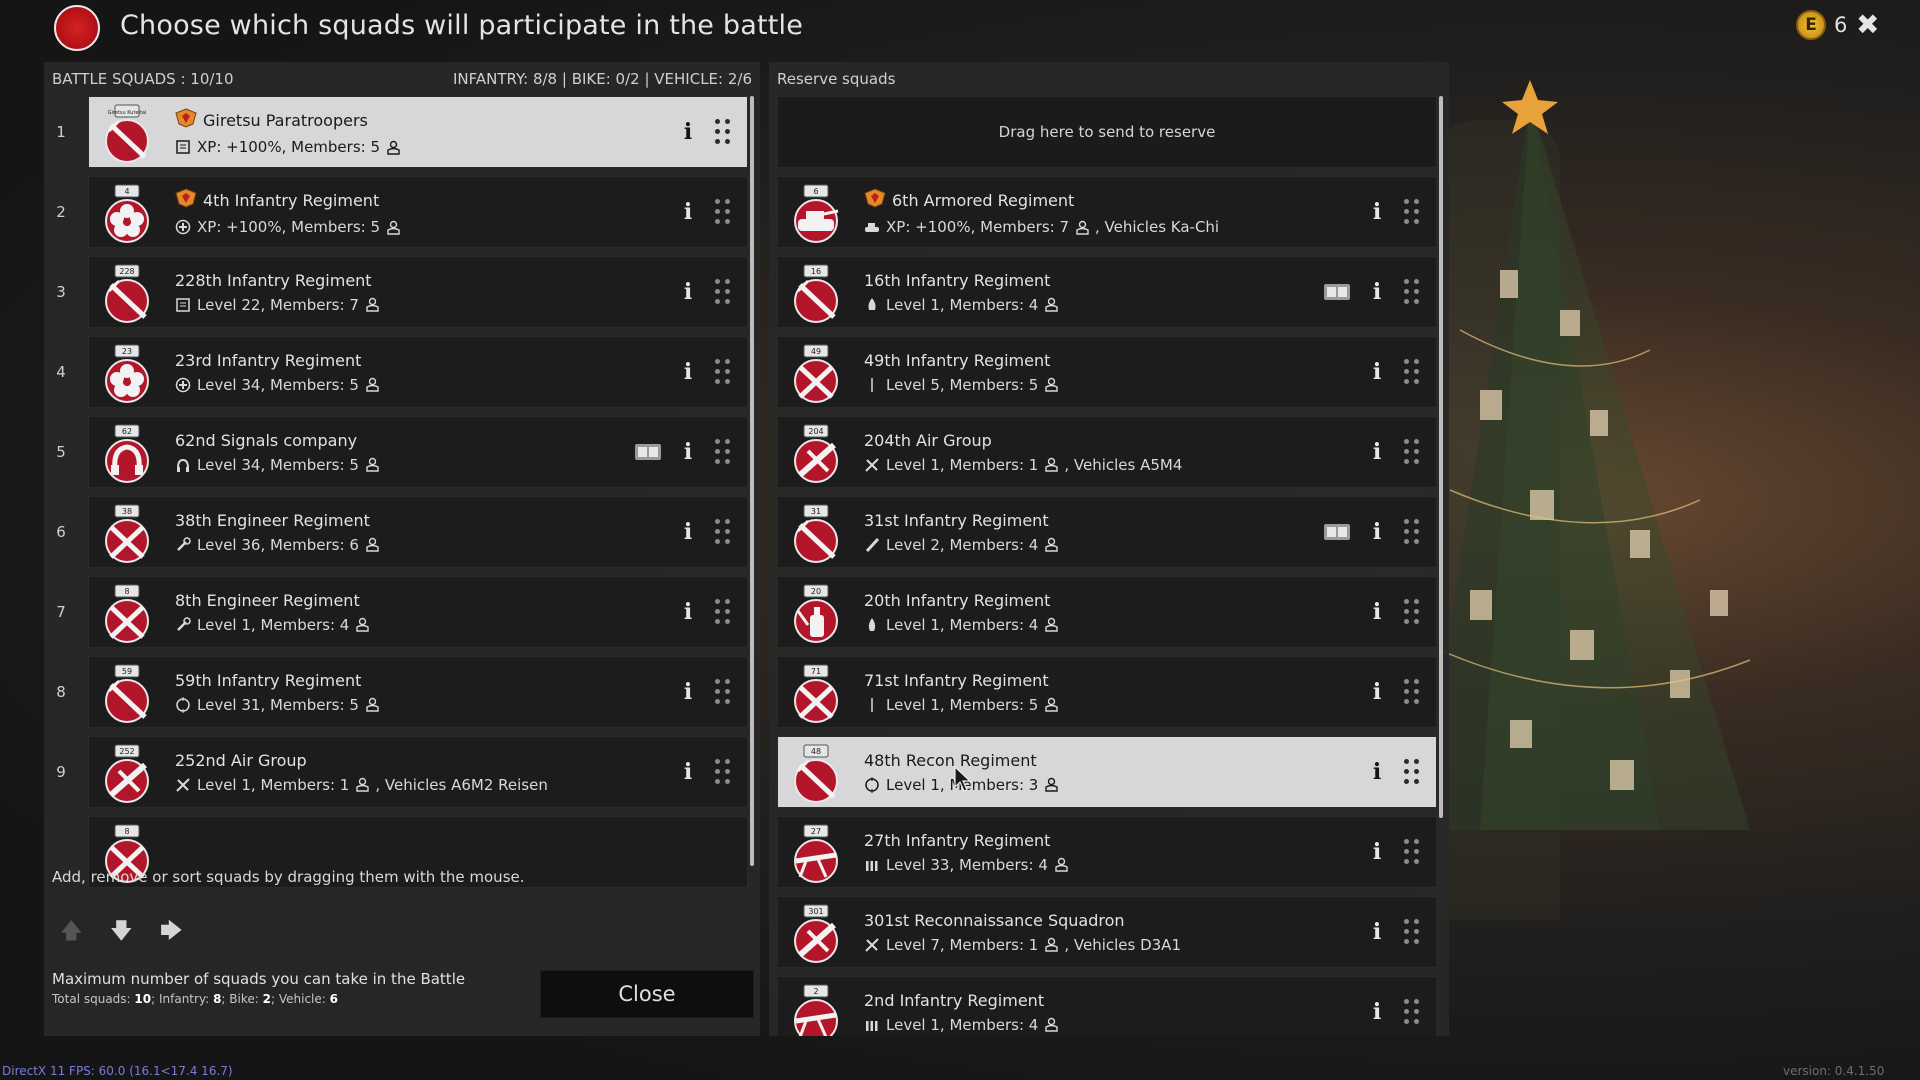 The image size is (1920, 1080). I want to click on emblem-number: 252, so click(126, 751).